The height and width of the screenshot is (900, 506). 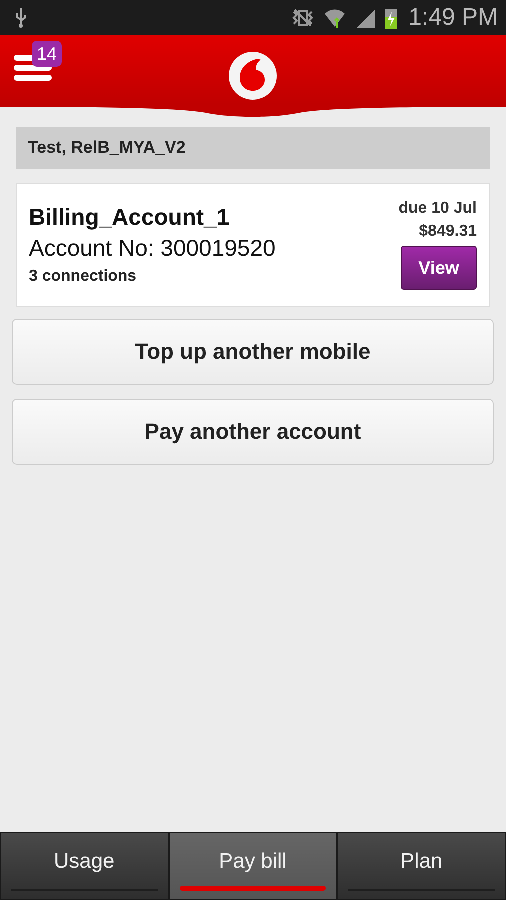 What do you see at coordinates (83, 277) in the screenshot?
I see `connections-count: 3 connections` at bounding box center [83, 277].